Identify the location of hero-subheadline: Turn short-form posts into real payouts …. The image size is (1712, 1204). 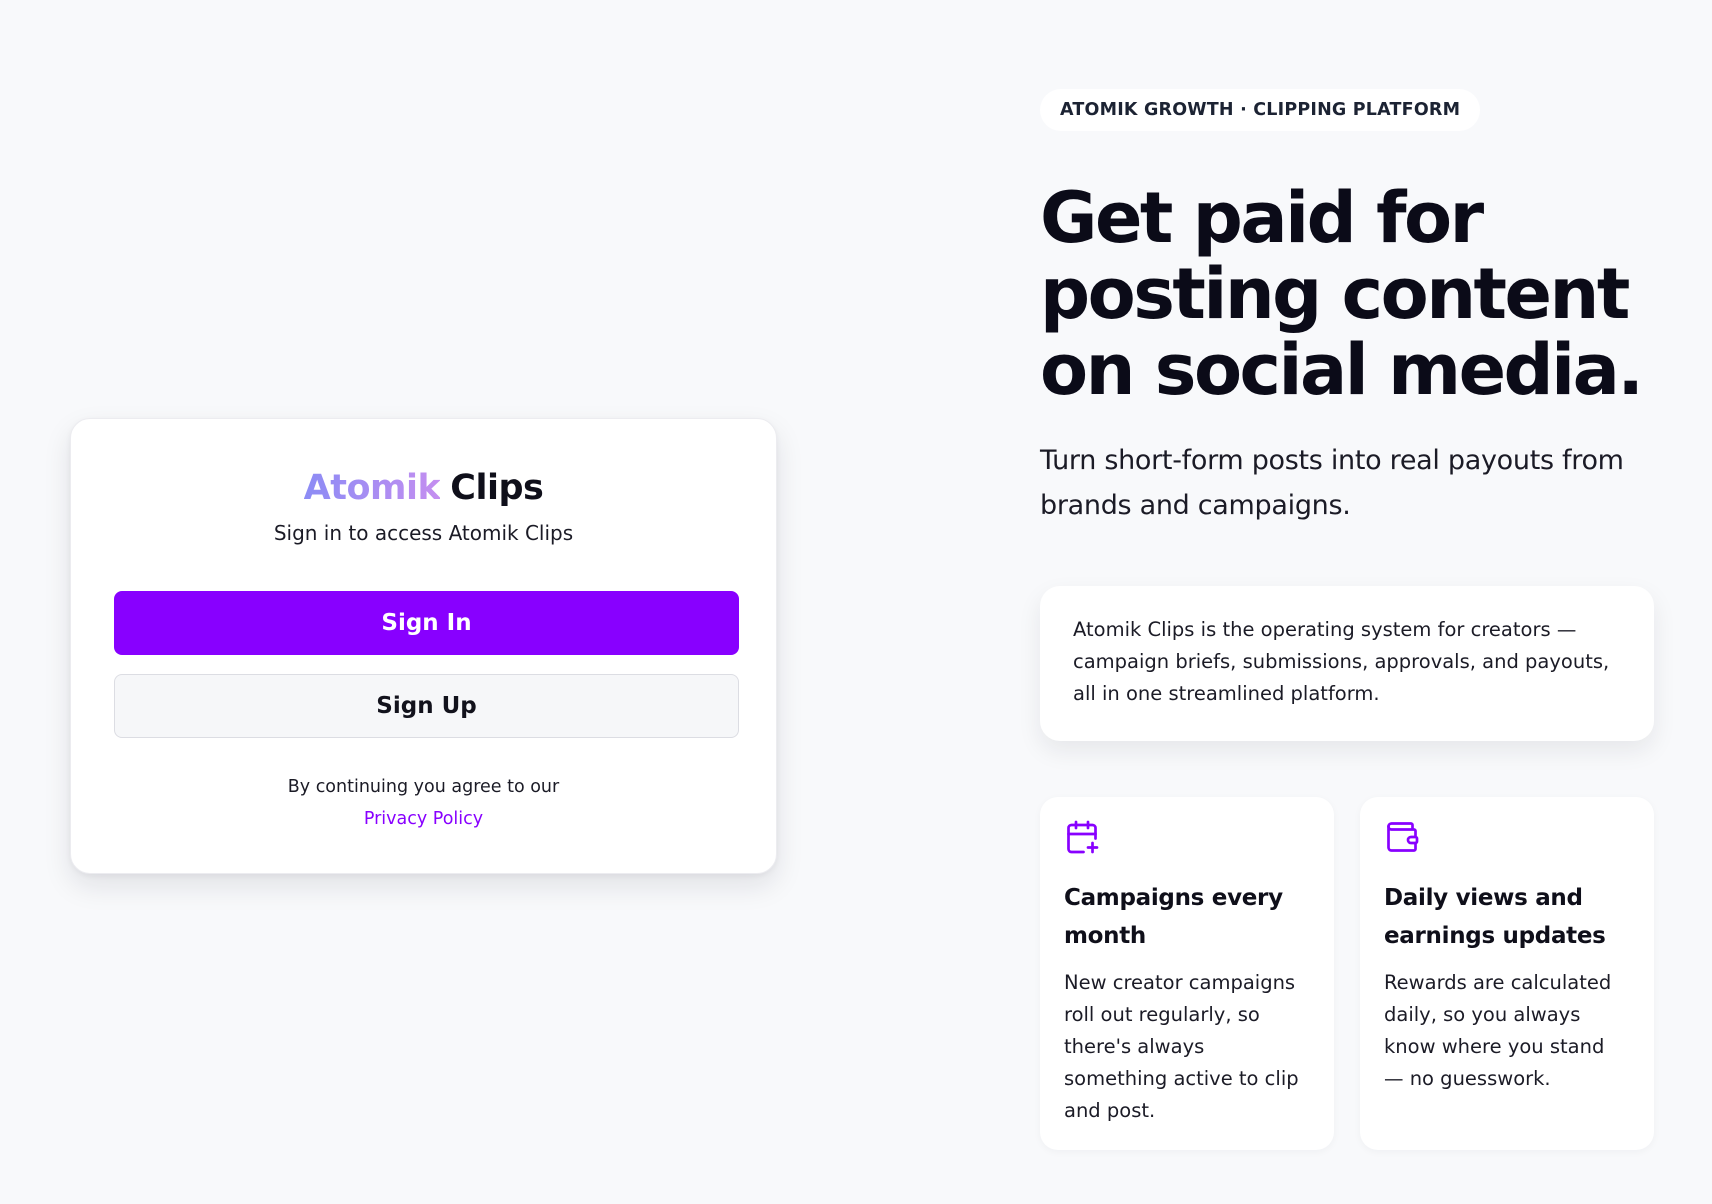
(1332, 483).